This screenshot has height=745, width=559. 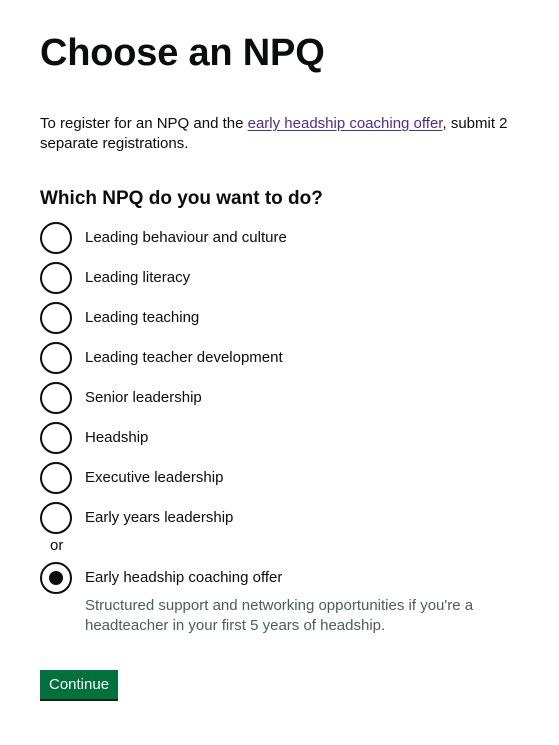 I want to click on radio-early-headship-coaching-offer: Early headship coaching offer, so click(x=280, y=578).